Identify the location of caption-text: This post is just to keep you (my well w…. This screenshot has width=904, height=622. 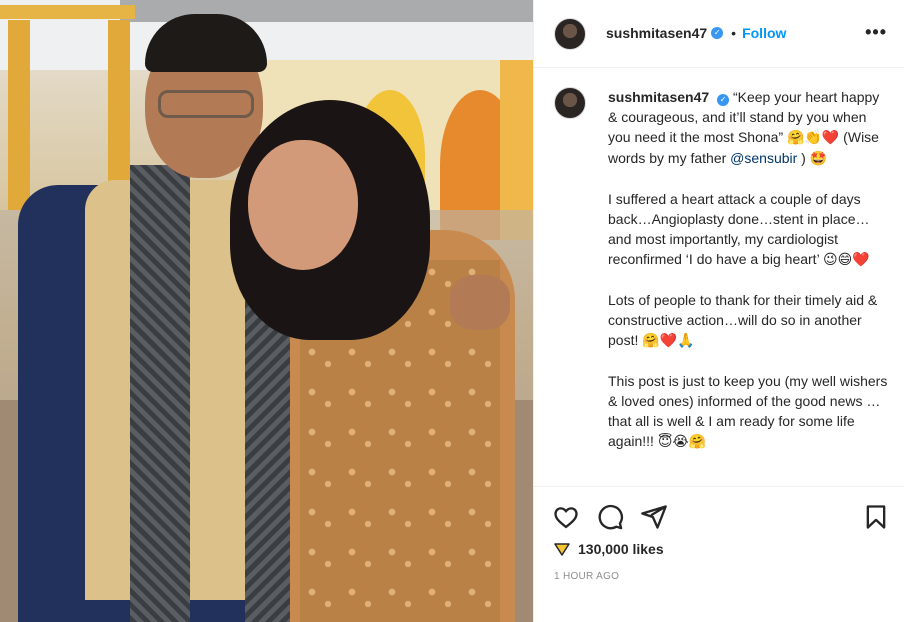
(748, 411).